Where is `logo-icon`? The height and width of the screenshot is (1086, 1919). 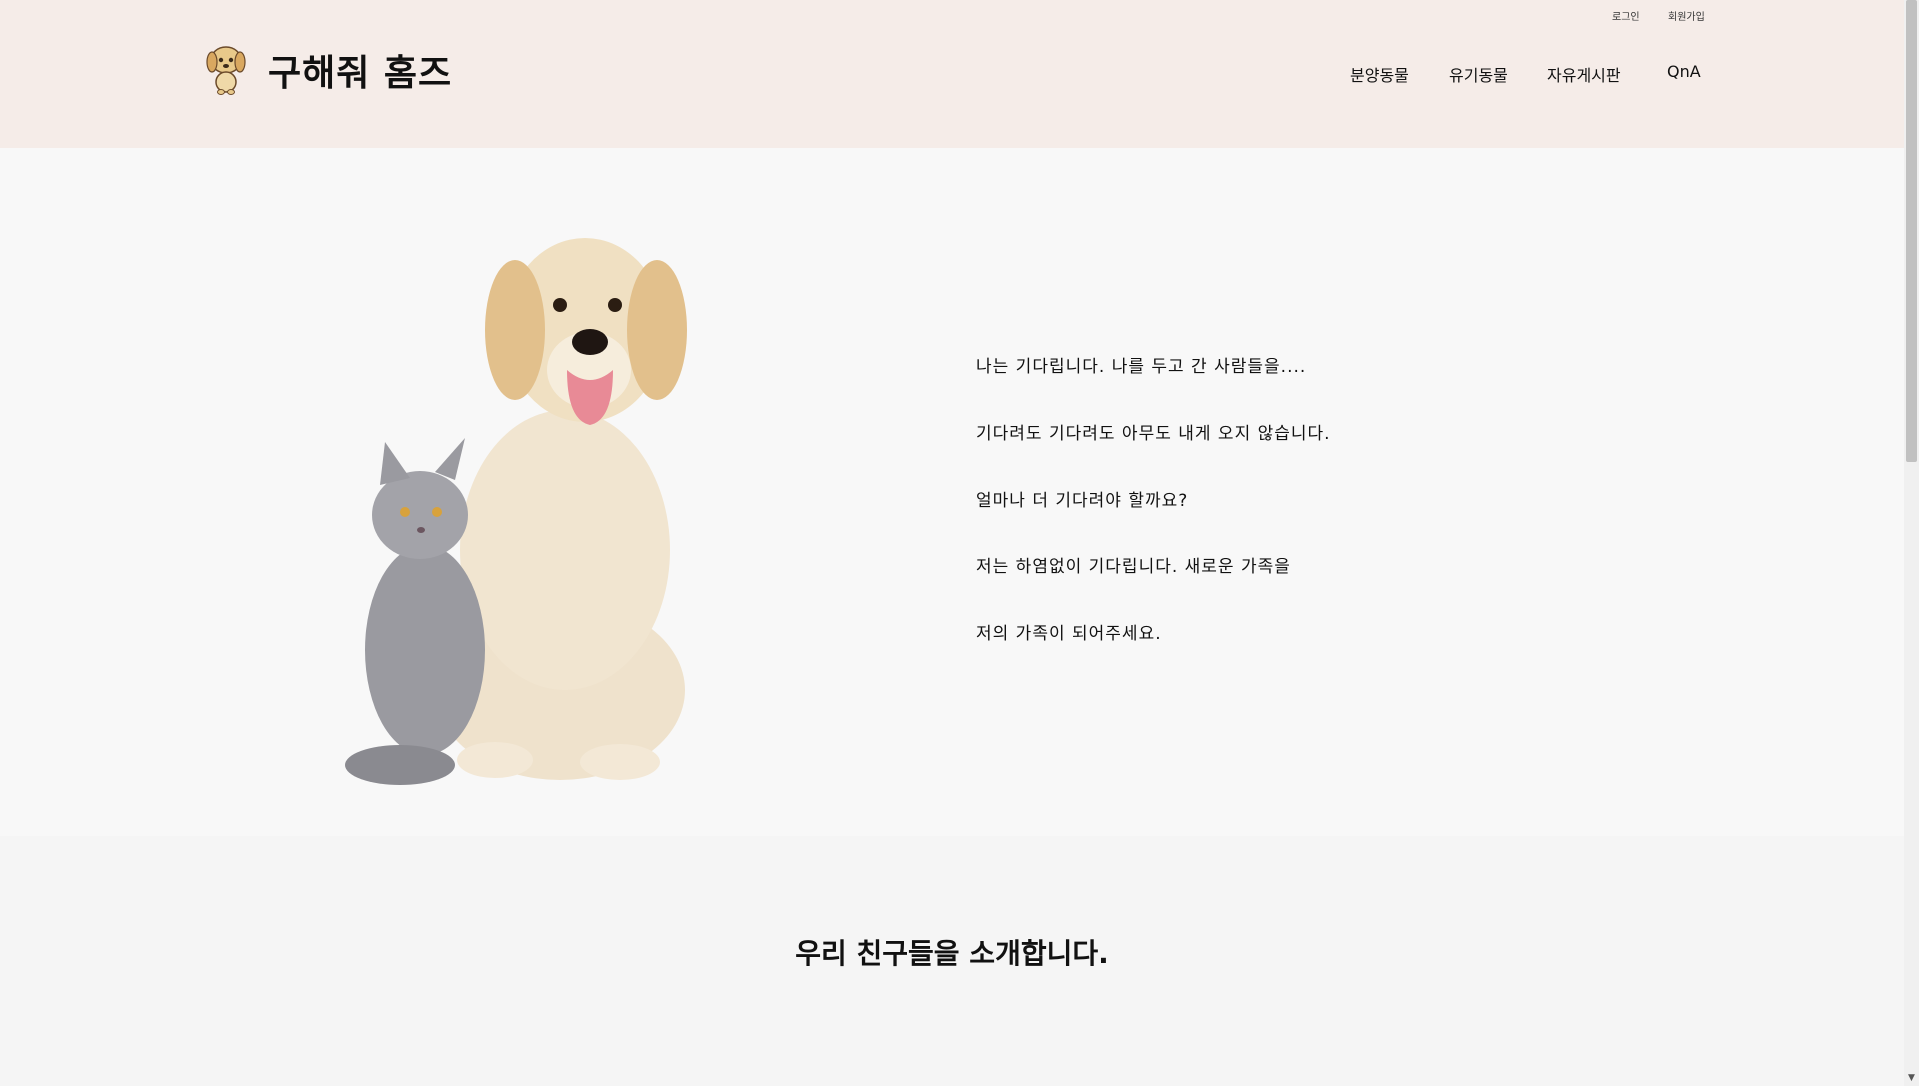
logo-icon is located at coordinates (226, 70).